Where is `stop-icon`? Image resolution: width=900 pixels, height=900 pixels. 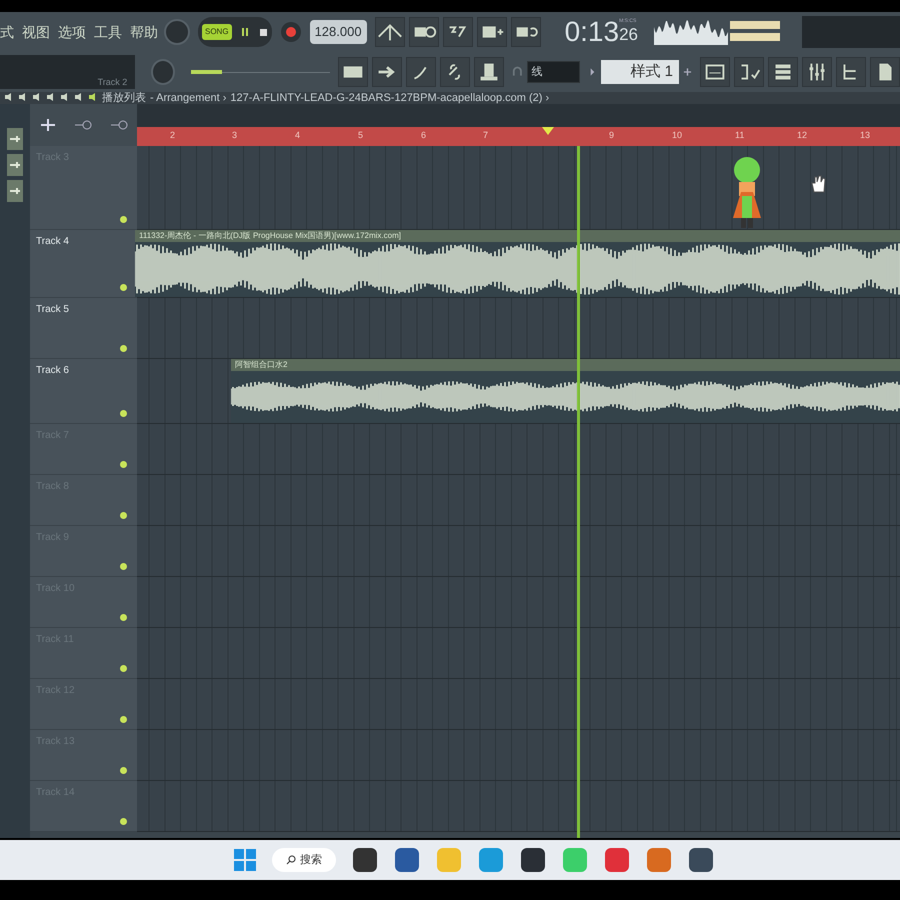
stop-icon is located at coordinates (263, 32).